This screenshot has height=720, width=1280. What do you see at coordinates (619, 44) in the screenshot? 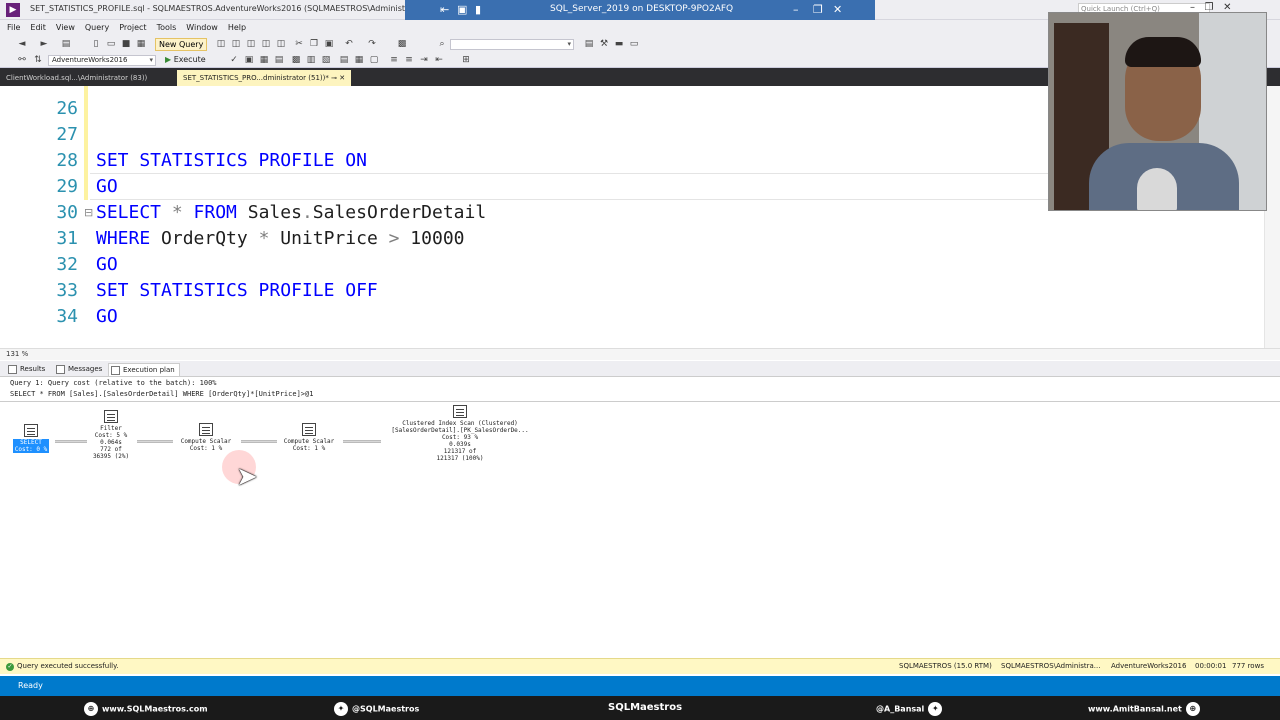
I see `toolbox-icon: ▬` at bounding box center [619, 44].